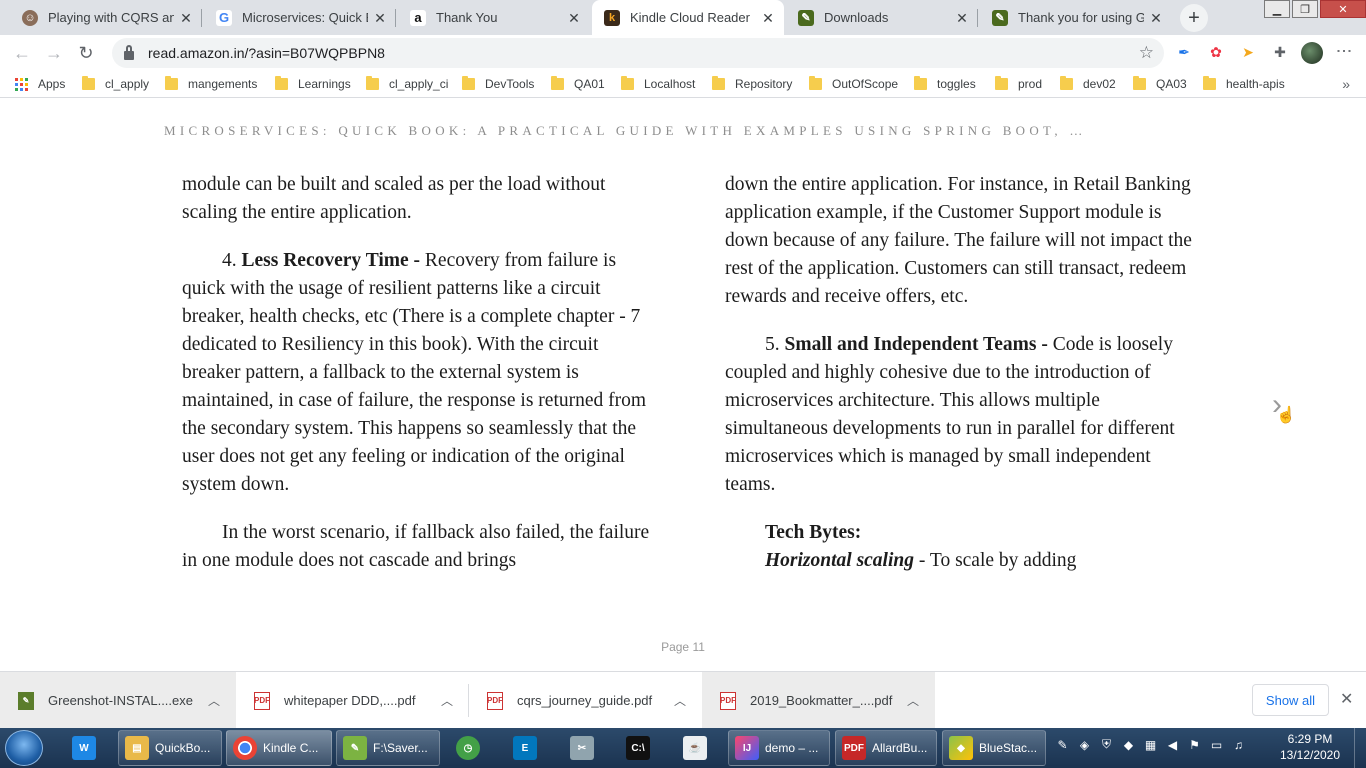  What do you see at coordinates (26, 700) in the screenshot?
I see `greenshot-icon: ✎` at bounding box center [26, 700].